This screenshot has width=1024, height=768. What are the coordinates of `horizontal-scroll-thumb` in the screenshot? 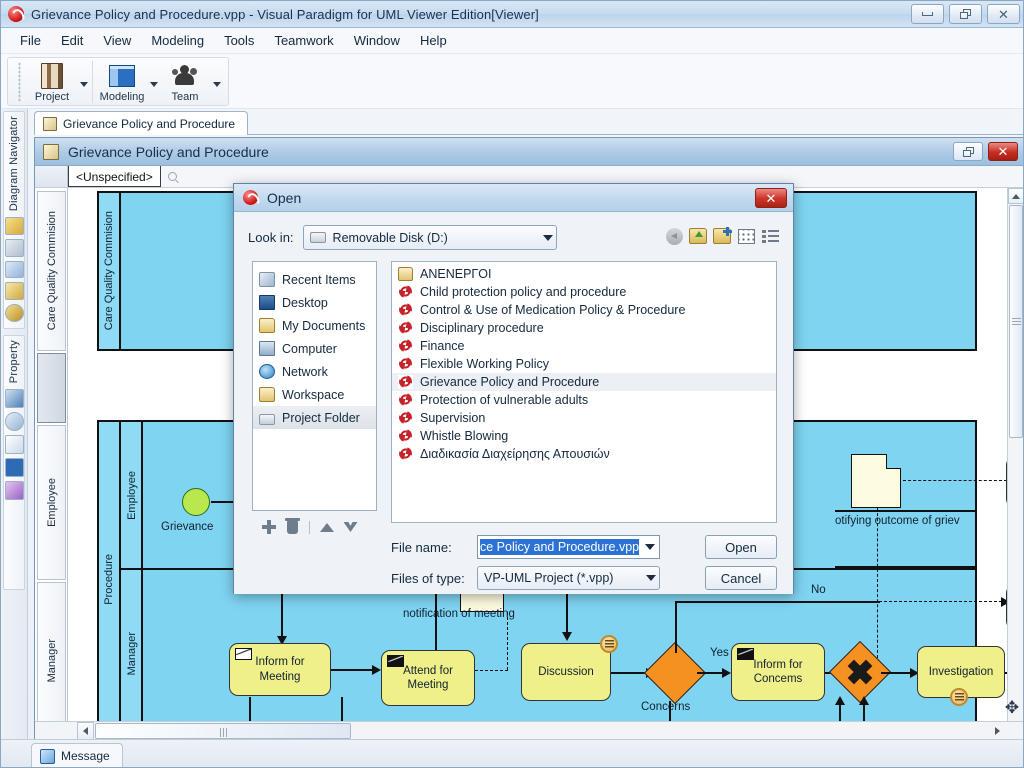 It's located at (223, 731).